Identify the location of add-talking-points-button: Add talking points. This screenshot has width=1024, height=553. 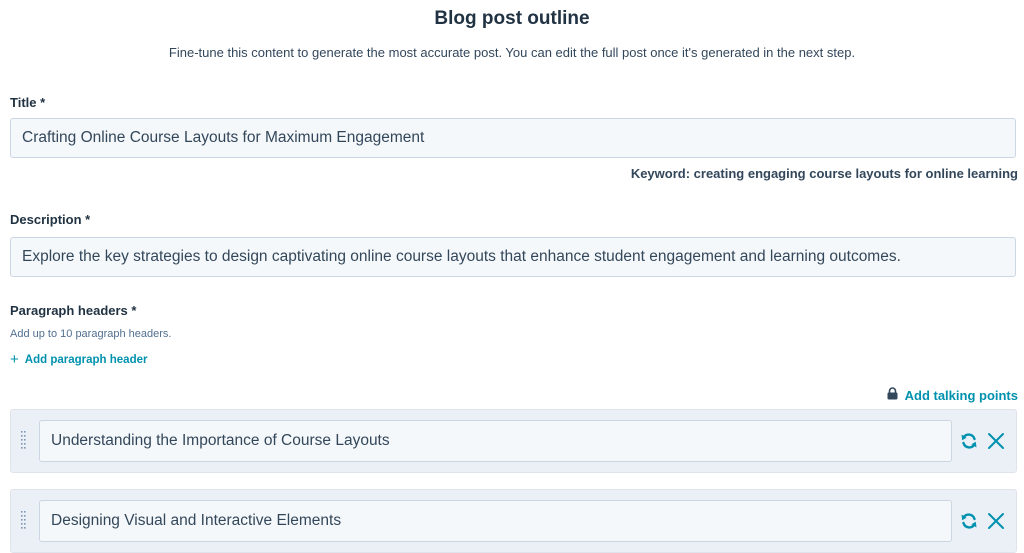
(952, 395).